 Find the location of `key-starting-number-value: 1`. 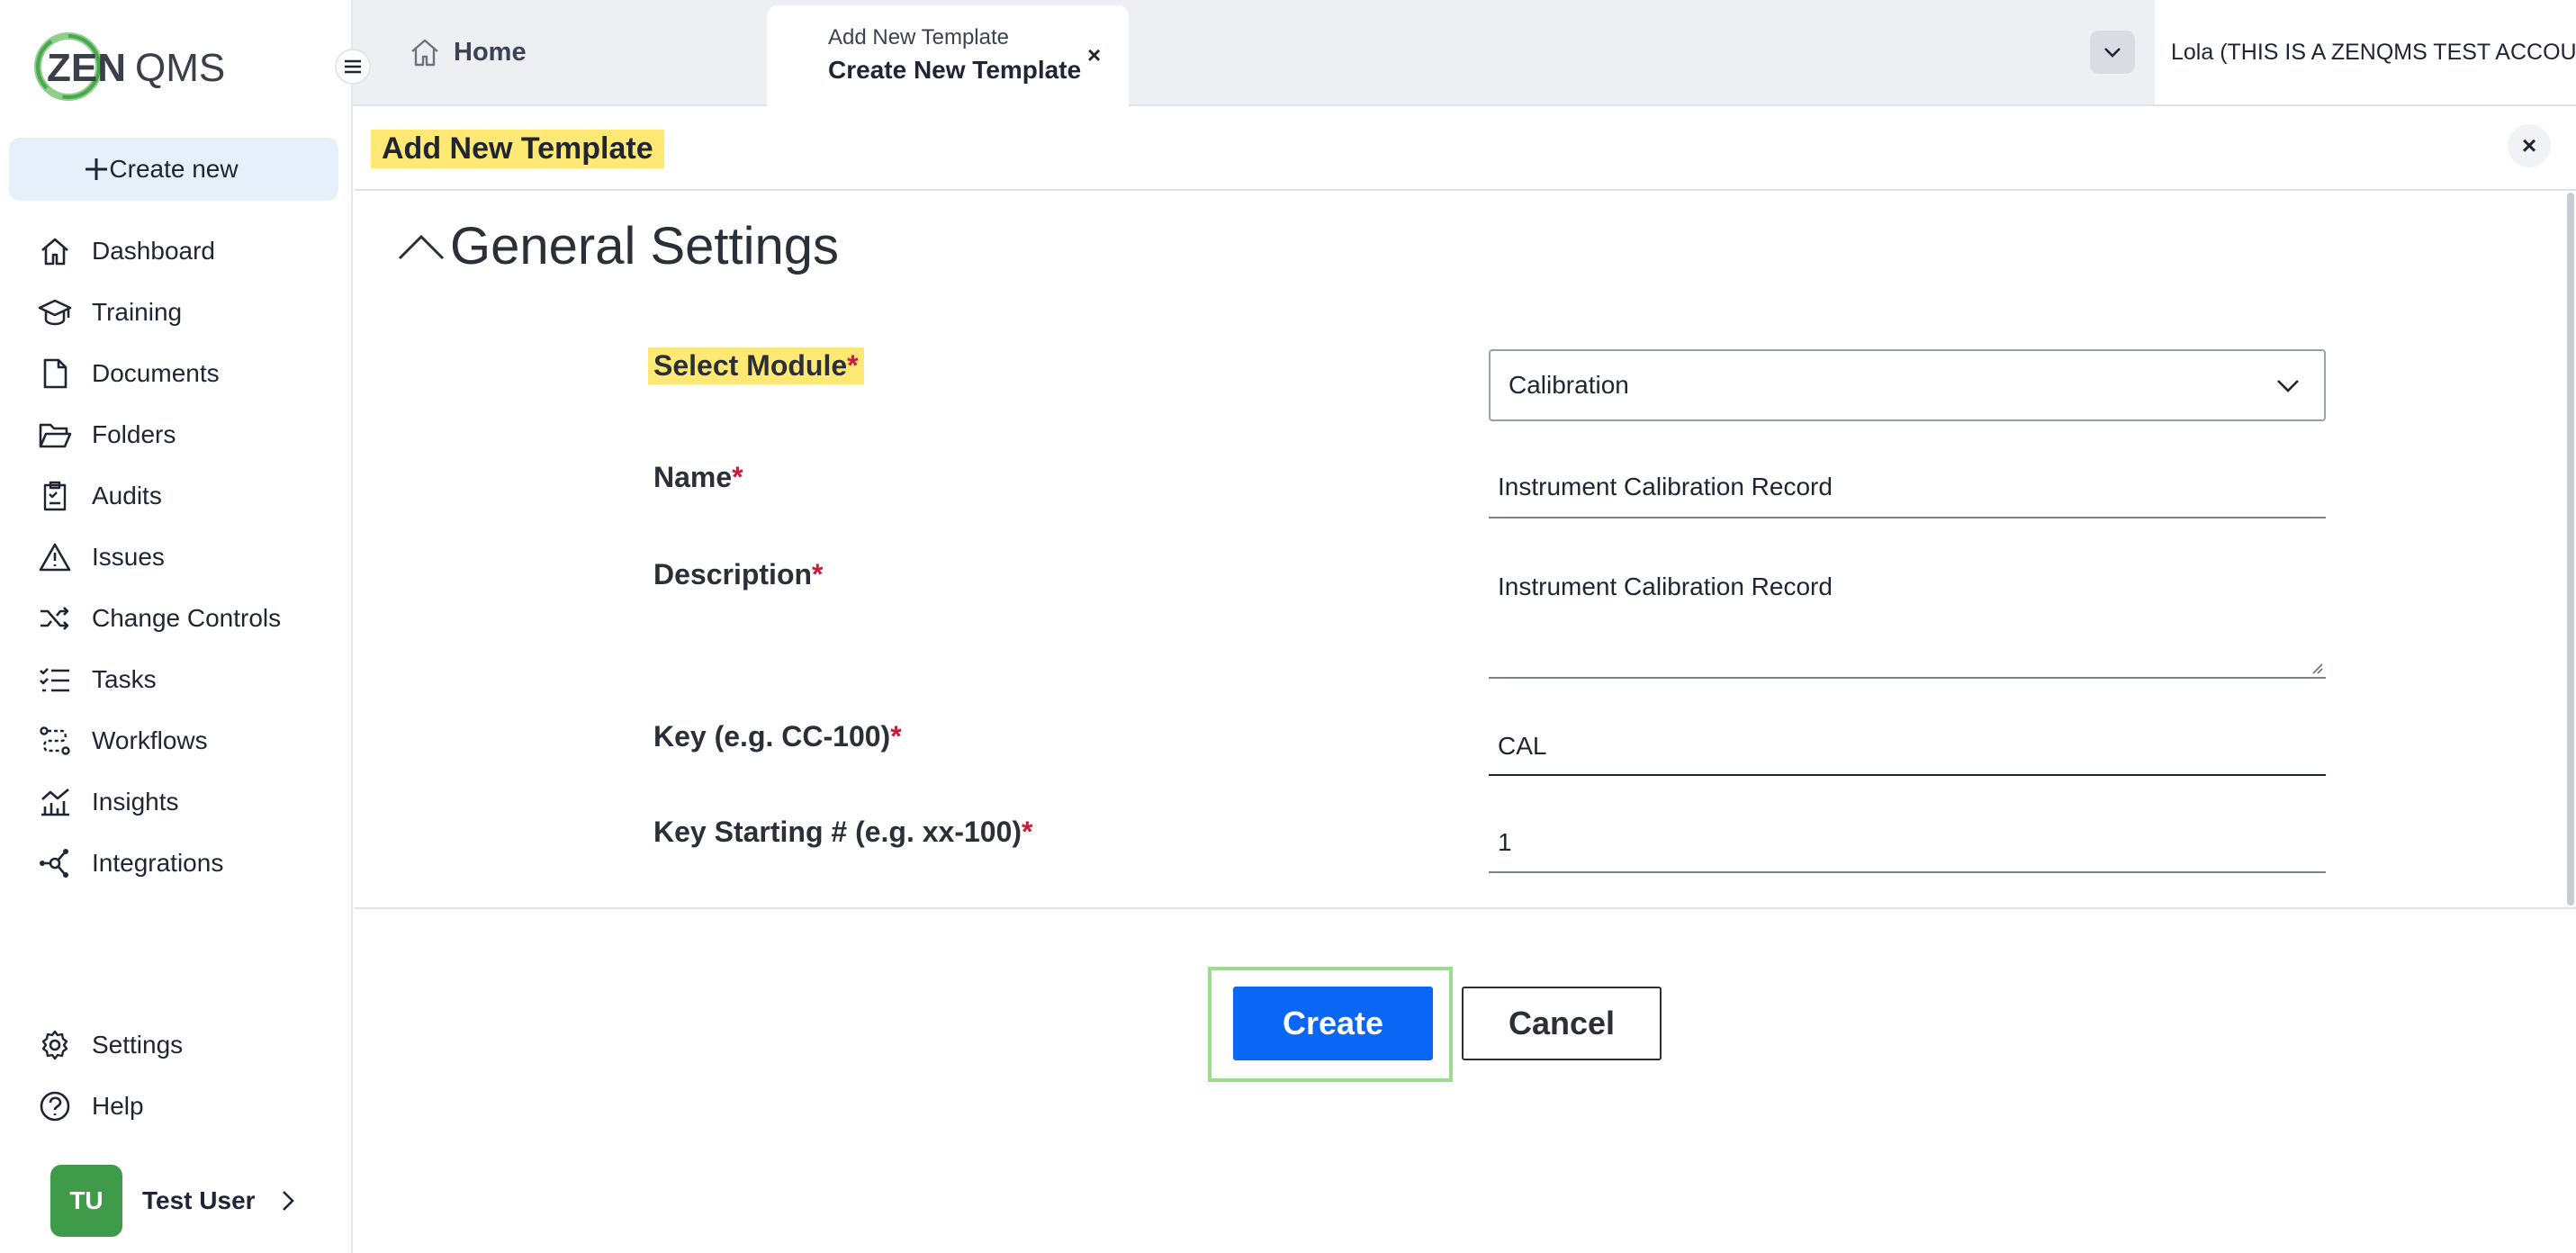

key-starting-number-value: 1 is located at coordinates (1505, 842).